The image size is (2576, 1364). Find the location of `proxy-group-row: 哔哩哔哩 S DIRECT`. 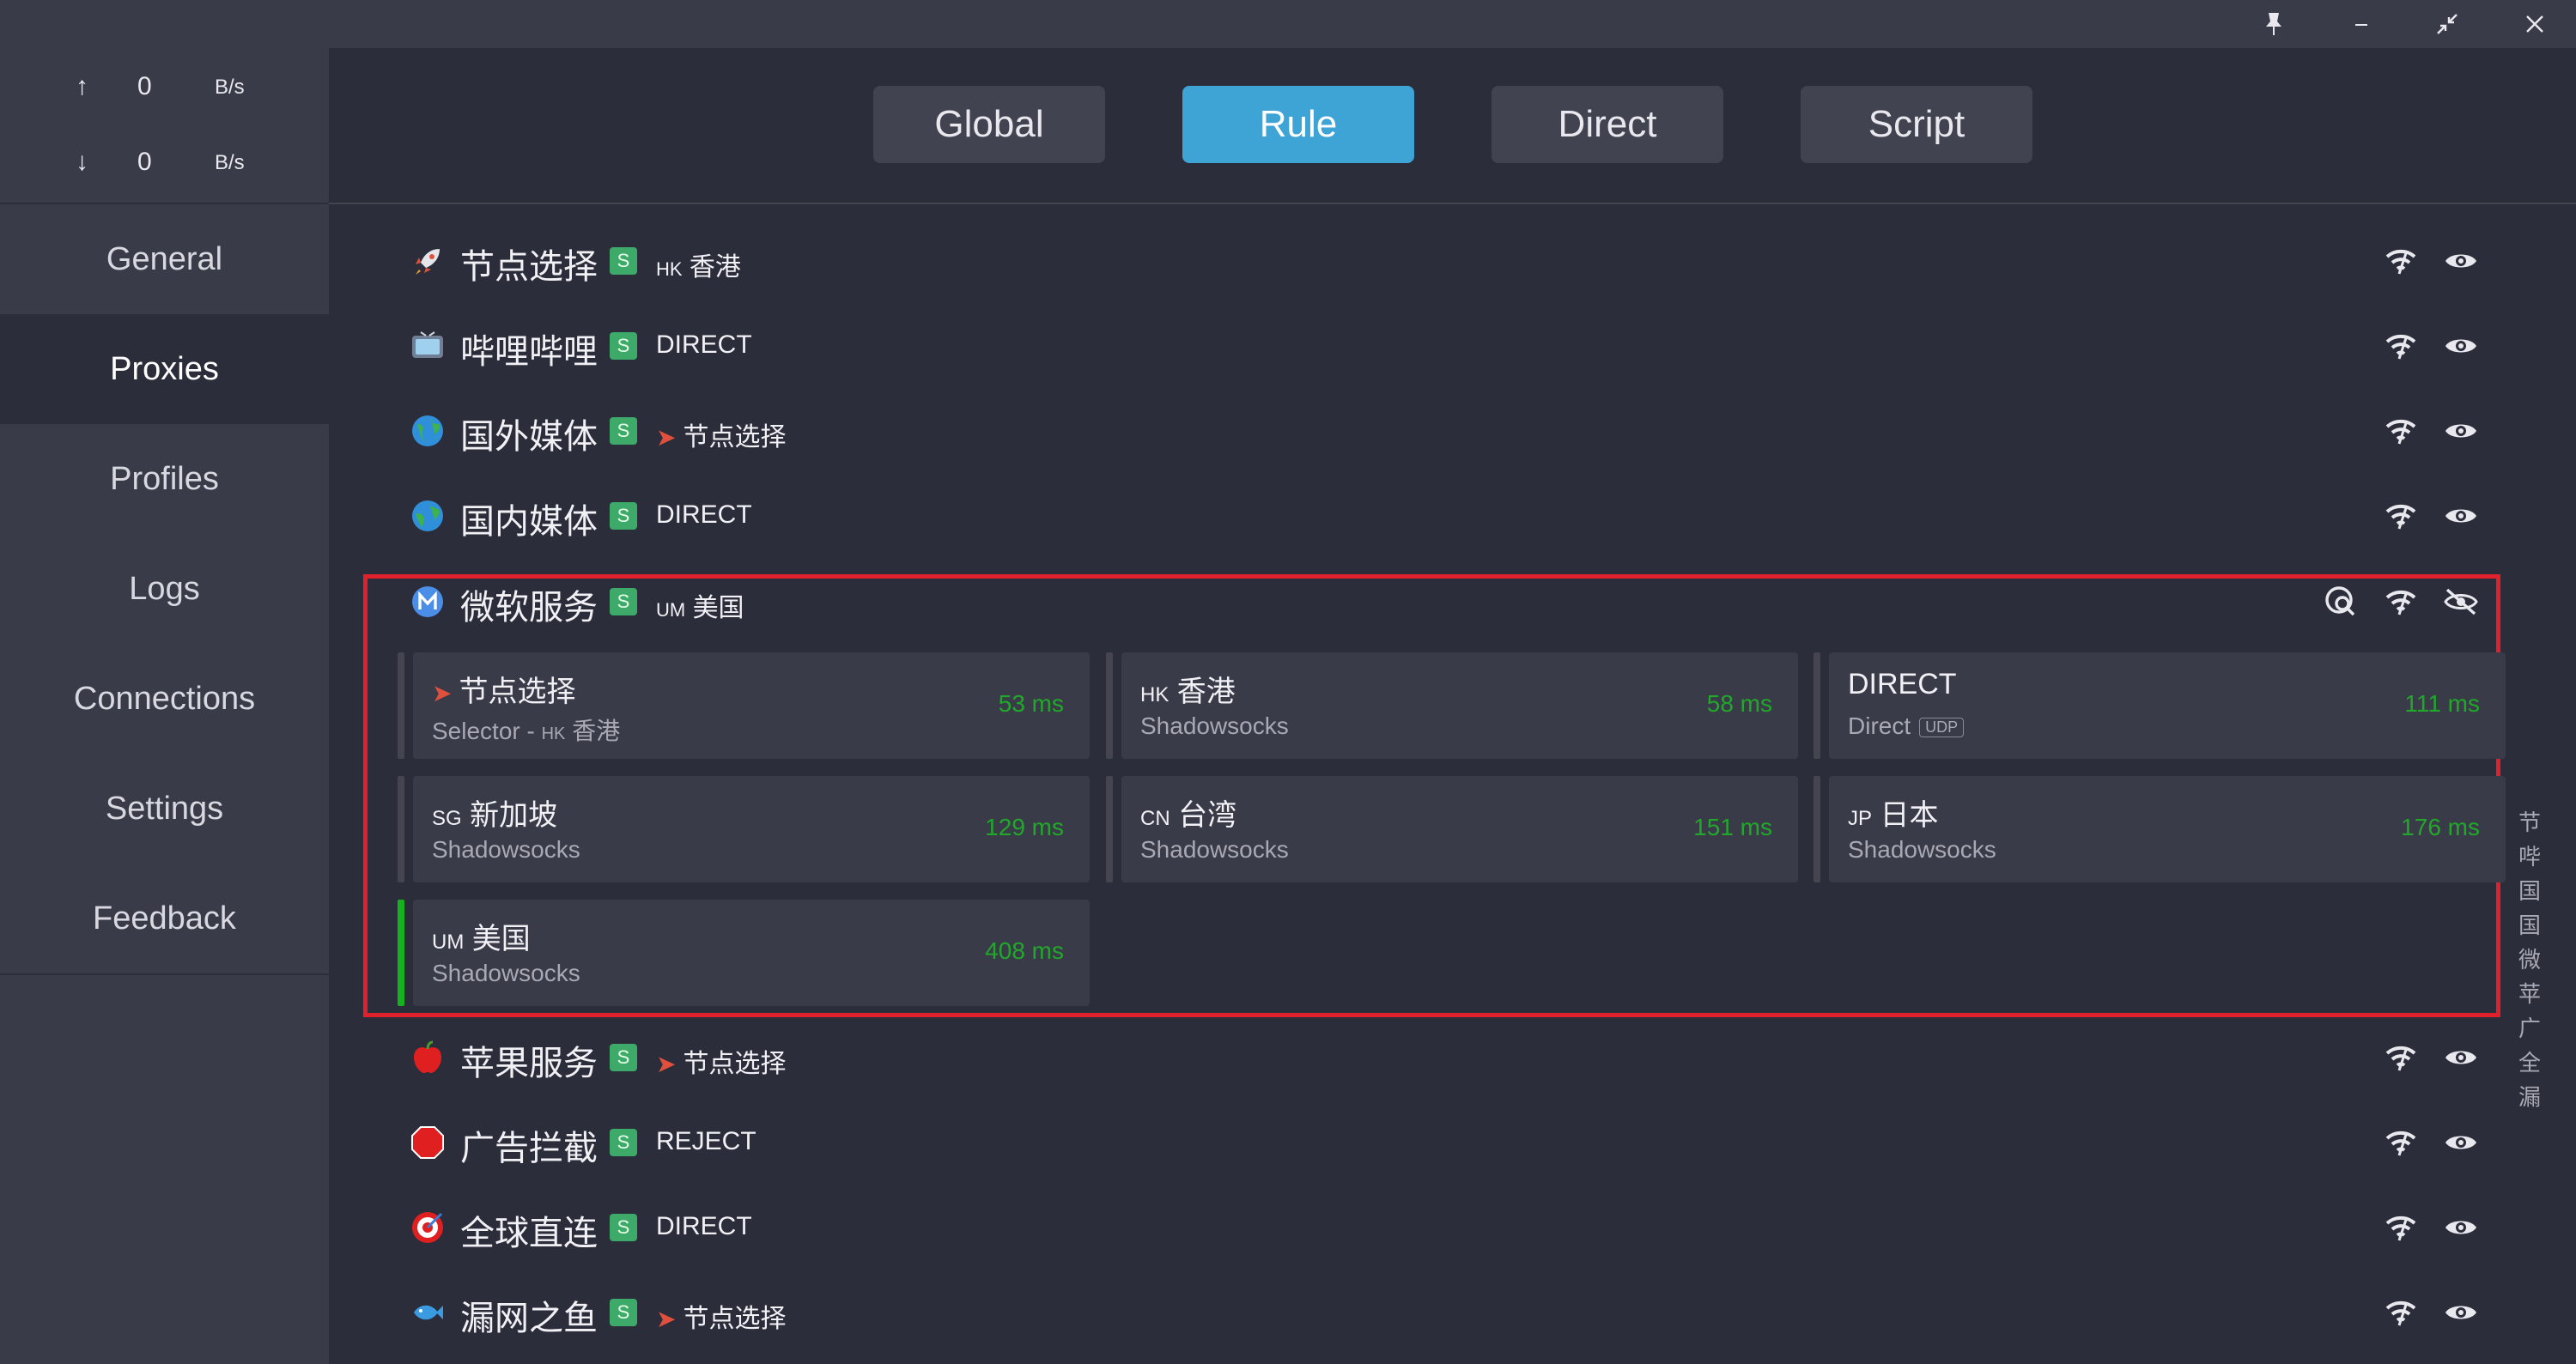

proxy-group-row: 哔哩哔哩 S DIRECT is located at coordinates (1451, 346).